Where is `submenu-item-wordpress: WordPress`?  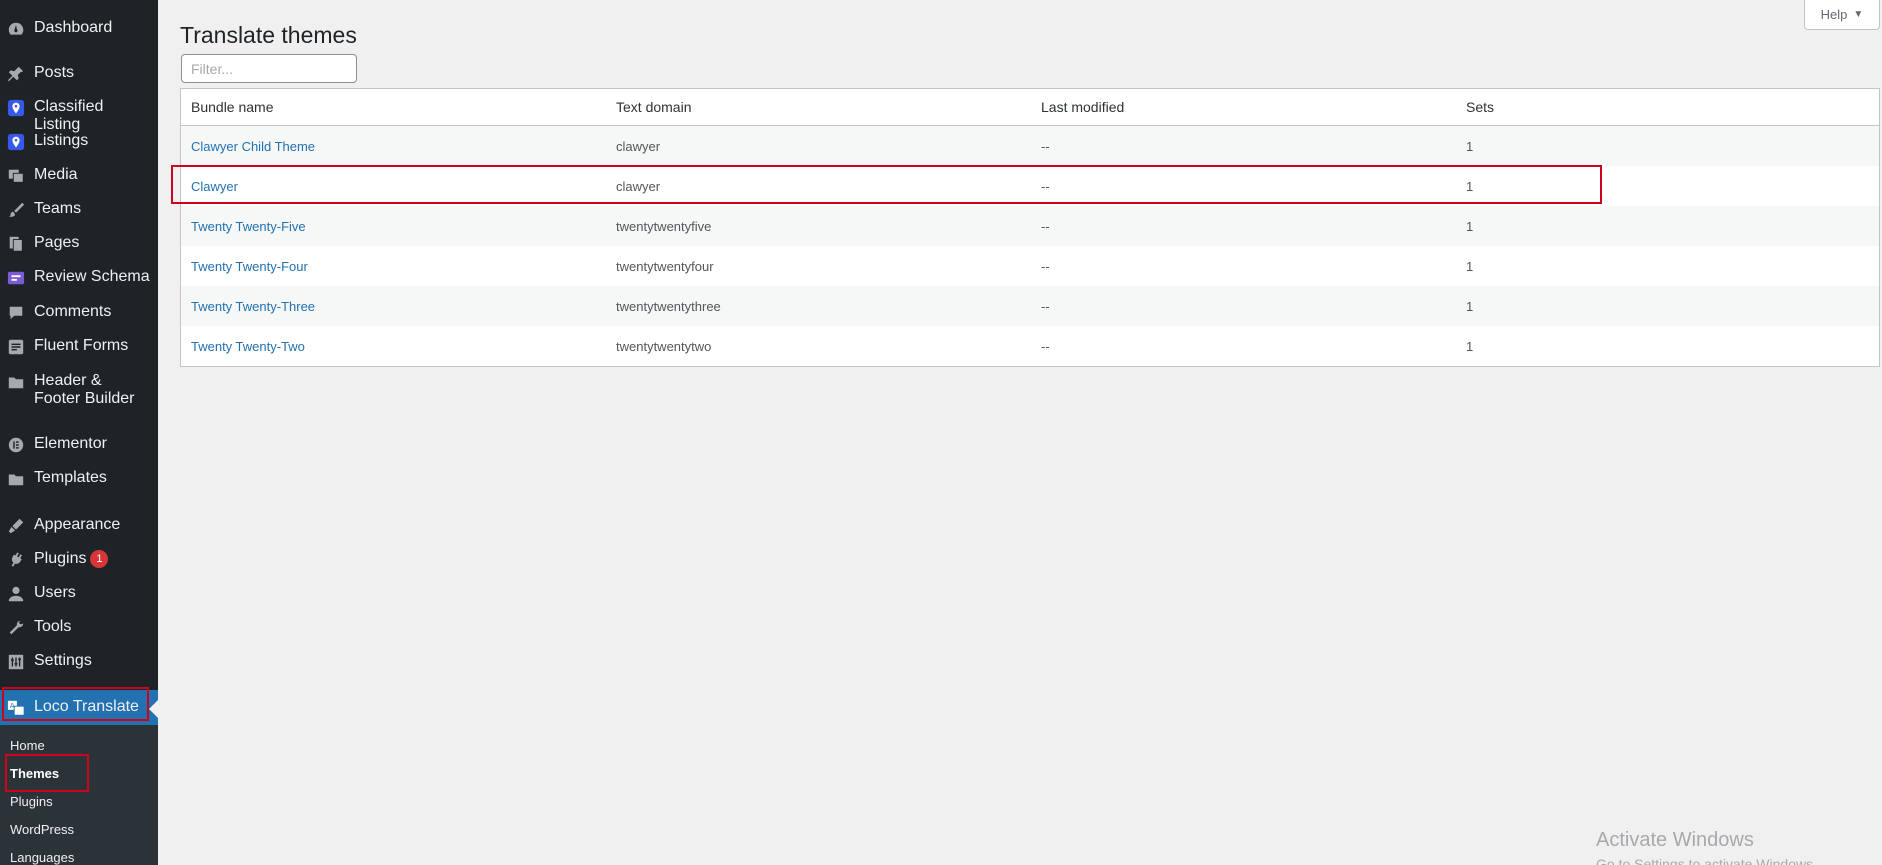 submenu-item-wordpress: WordPress is located at coordinates (42, 830).